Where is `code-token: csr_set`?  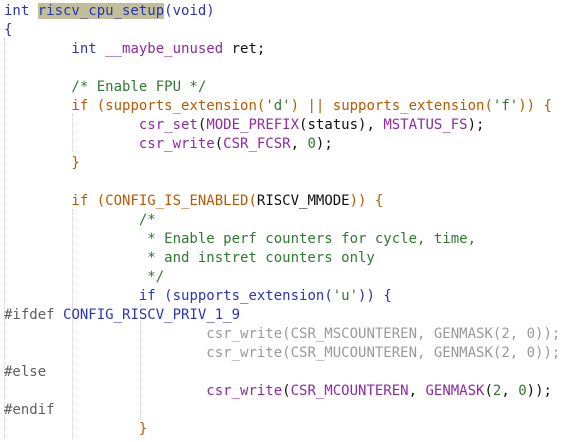 code-token: csr_set is located at coordinates (168, 125).